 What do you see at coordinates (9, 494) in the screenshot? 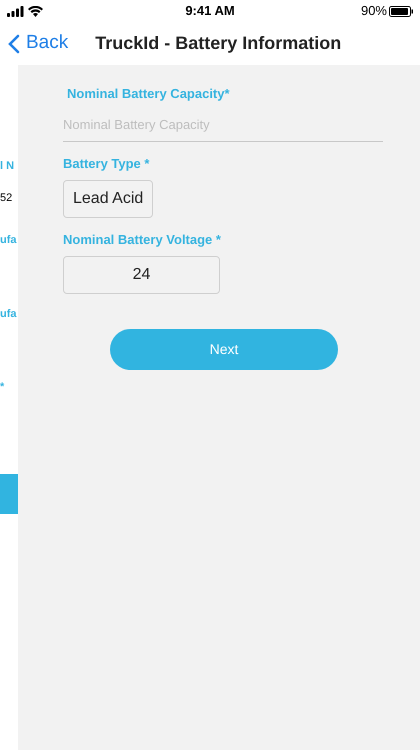
I see `partial-button` at bounding box center [9, 494].